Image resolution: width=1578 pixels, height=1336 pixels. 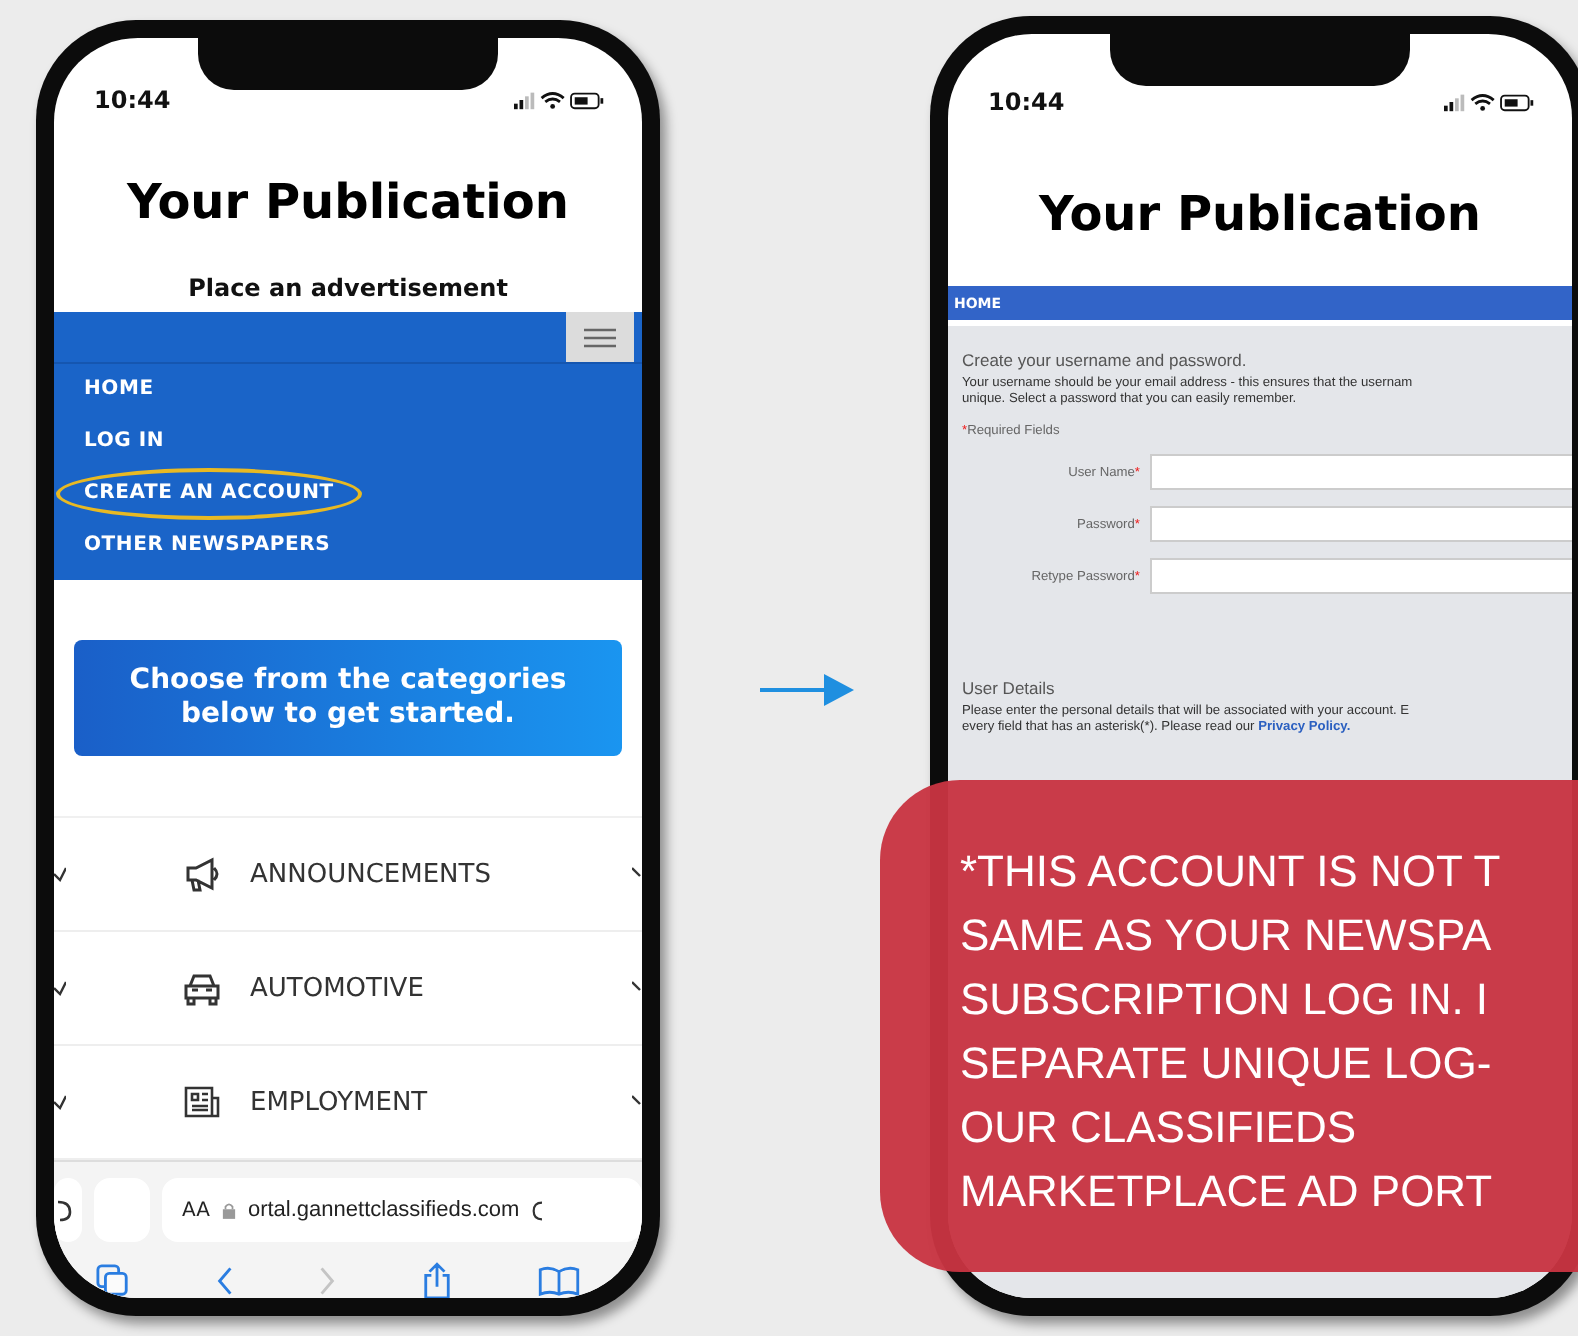 I want to click on info-banner: Choose from the categories below to get started., so click(x=348, y=698).